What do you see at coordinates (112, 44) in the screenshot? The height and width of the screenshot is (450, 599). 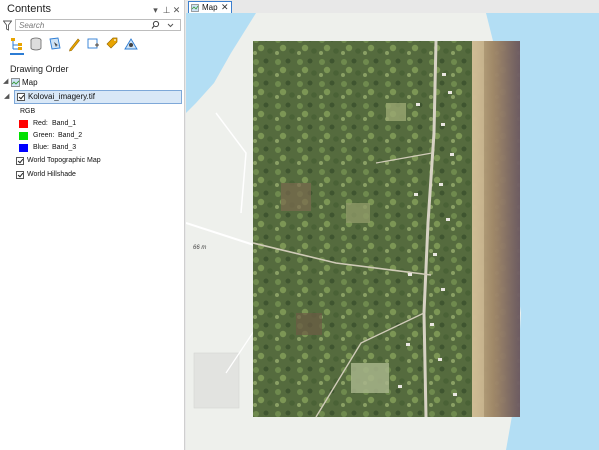 I see `list-by-labeling-icon` at bounding box center [112, 44].